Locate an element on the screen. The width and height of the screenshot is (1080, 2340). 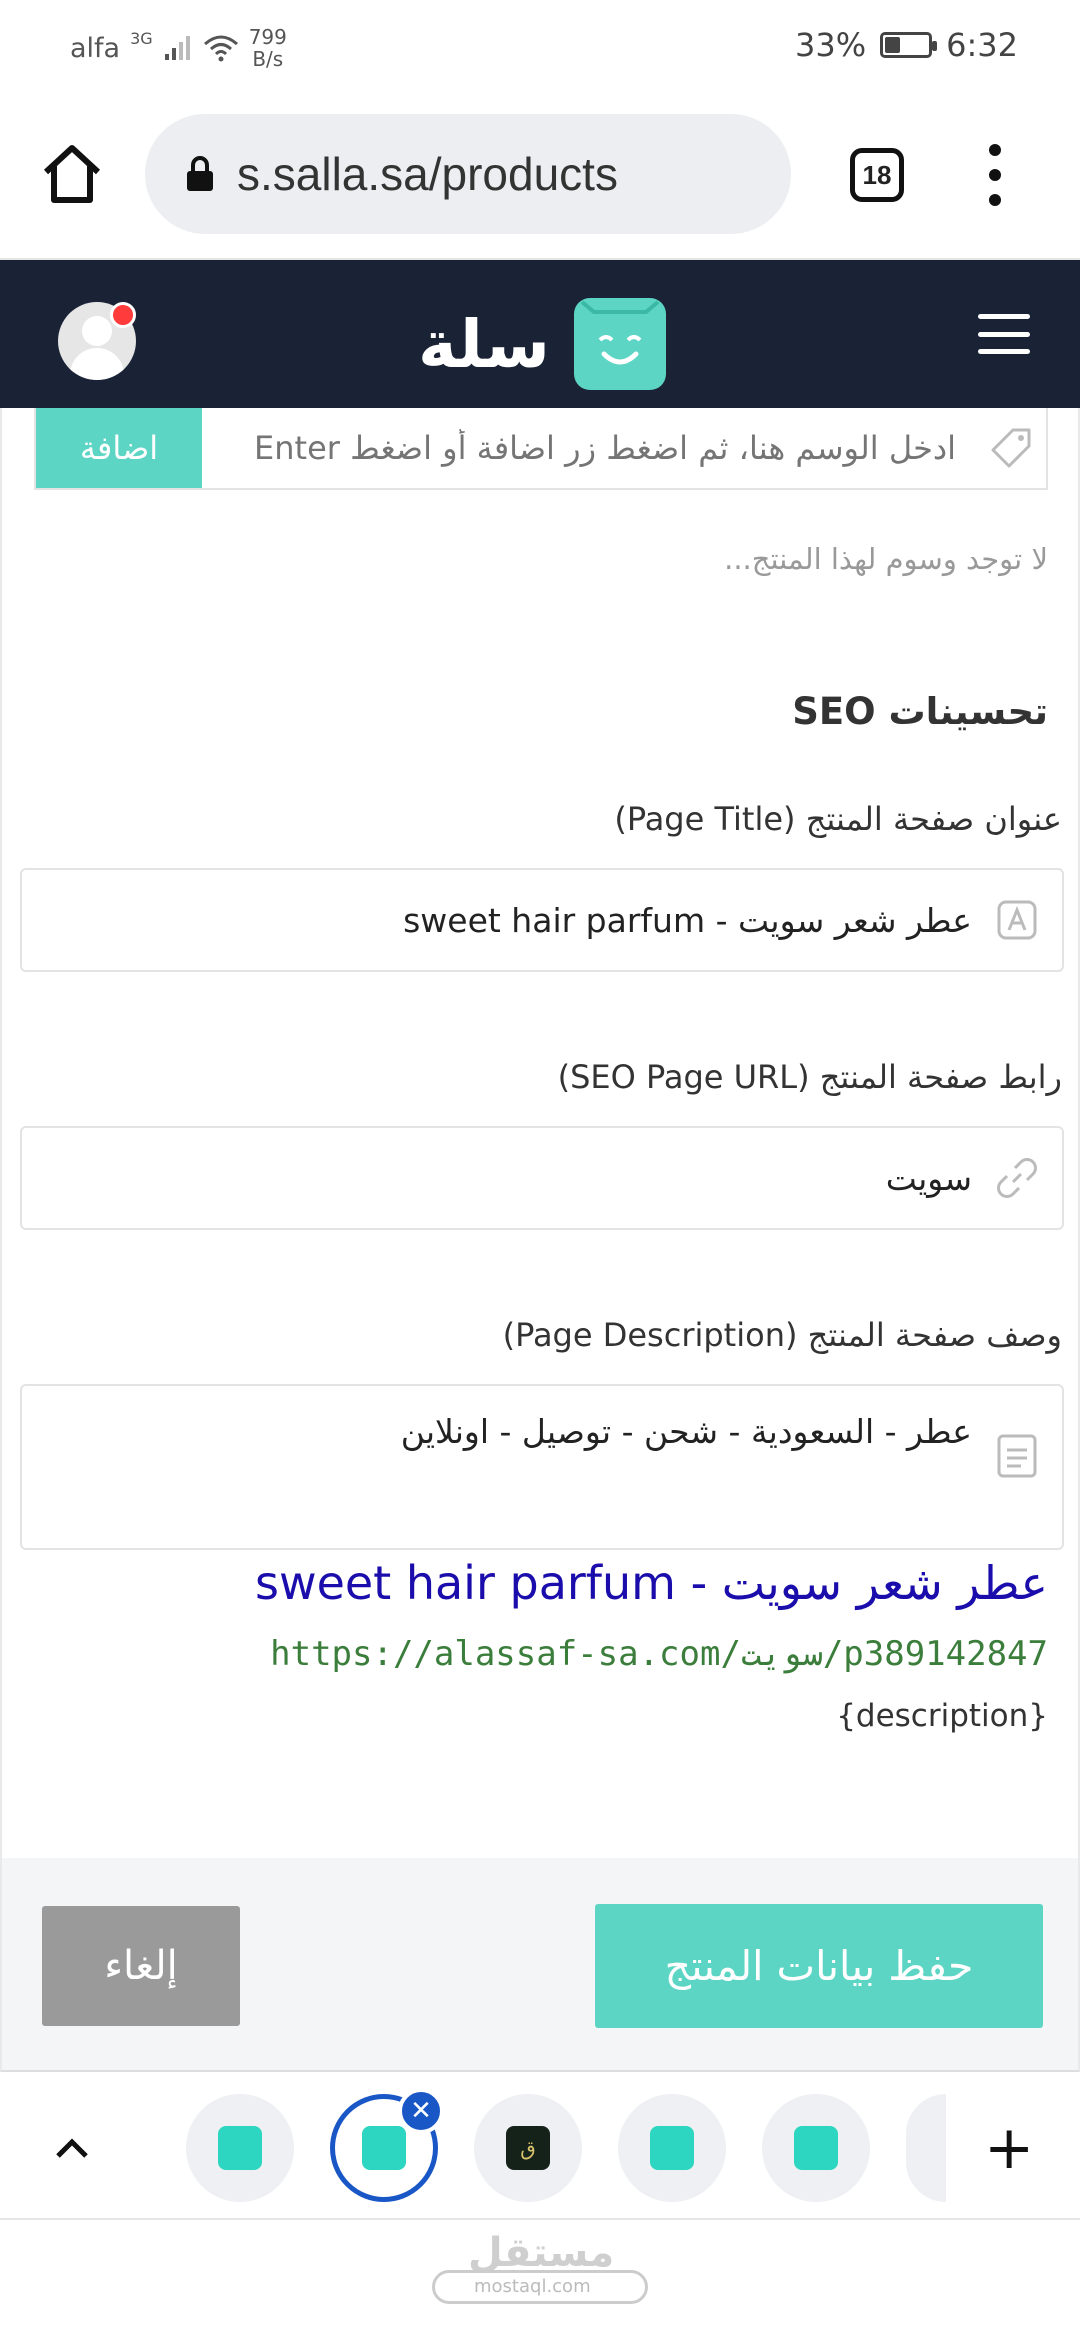
speed-unit: B/s is located at coordinates (268, 59).